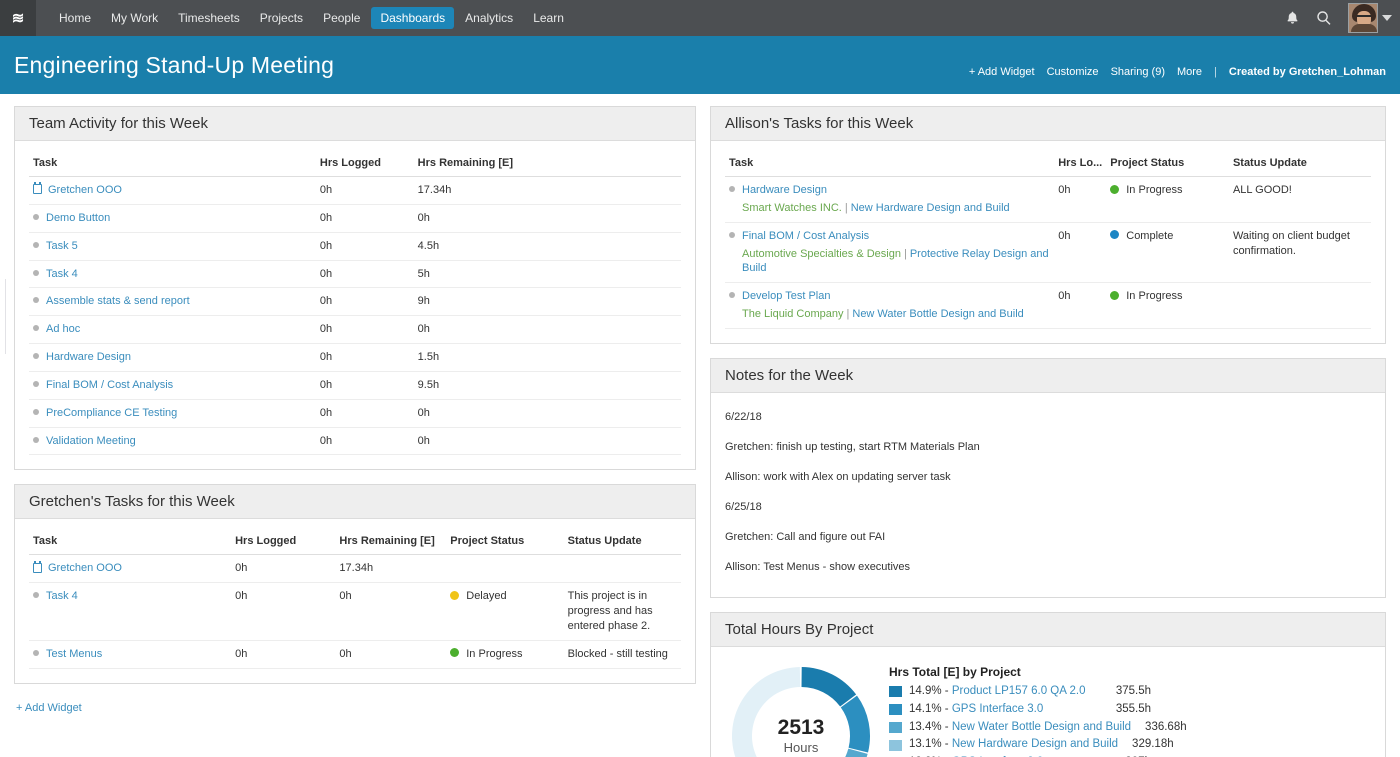  I want to click on left-panel-handle, so click(5, 316).